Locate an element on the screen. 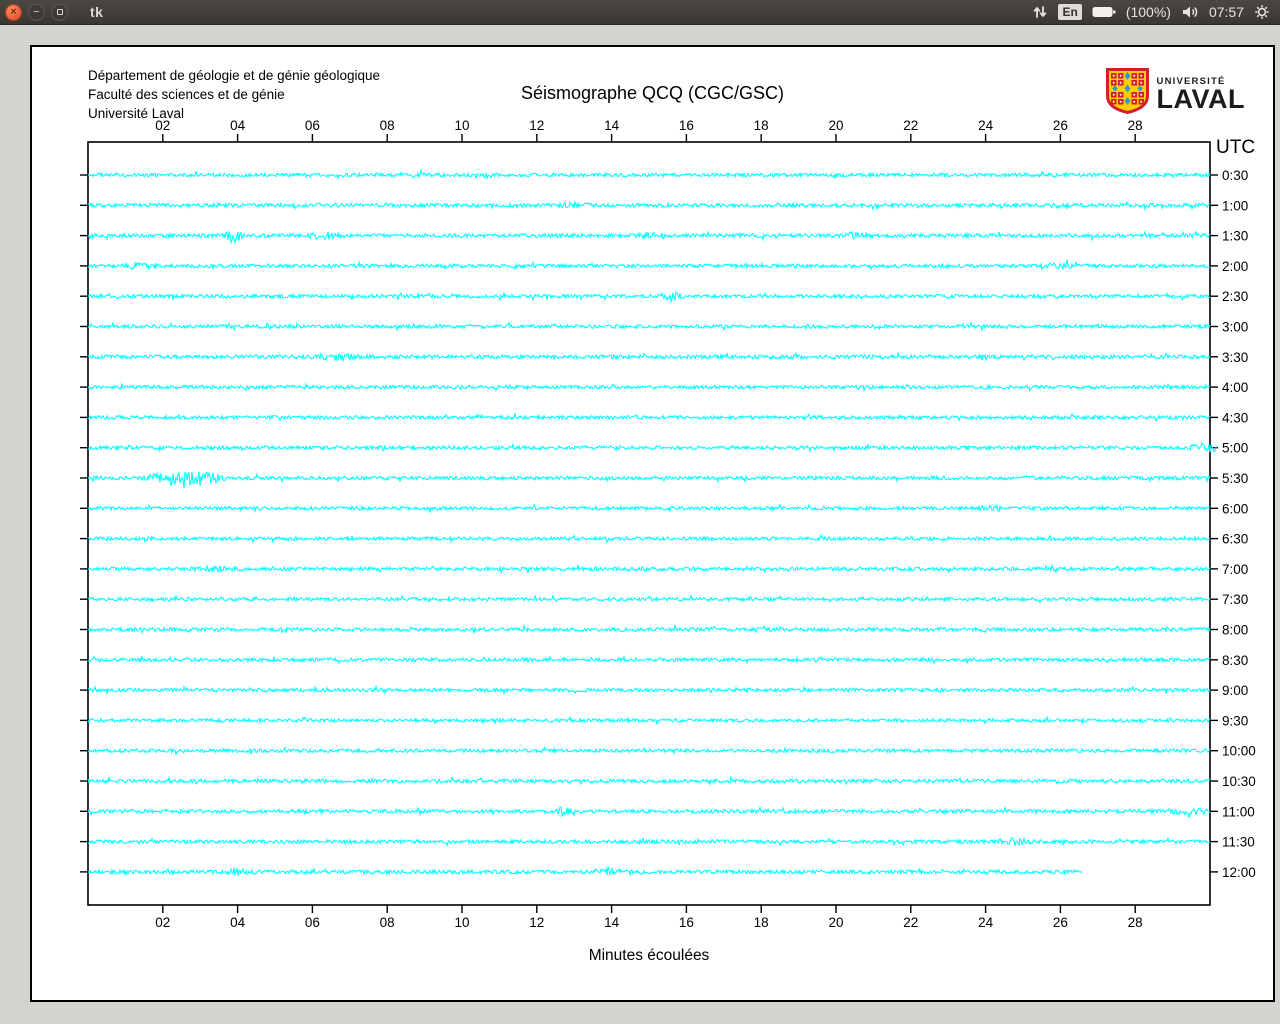 The image size is (1280, 1024). clock: 07:57 is located at coordinates (1226, 12).